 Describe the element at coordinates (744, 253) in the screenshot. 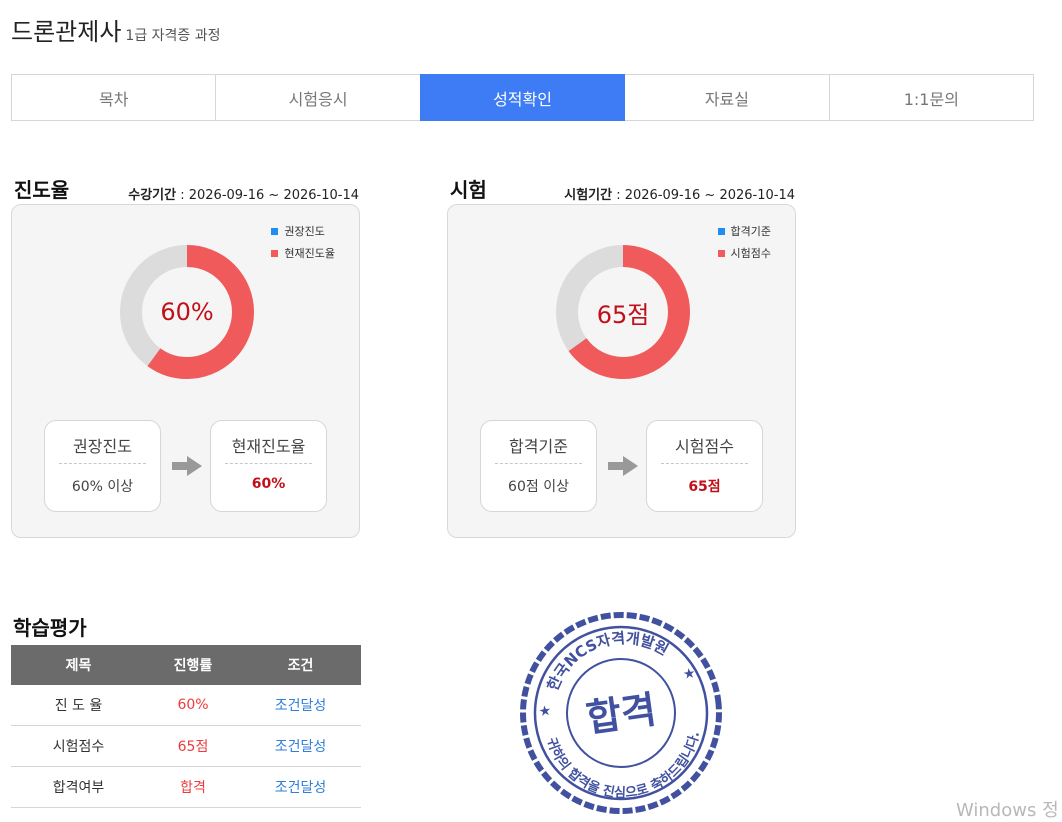

I see `legend-item-exam-score: 시험점수` at that location.